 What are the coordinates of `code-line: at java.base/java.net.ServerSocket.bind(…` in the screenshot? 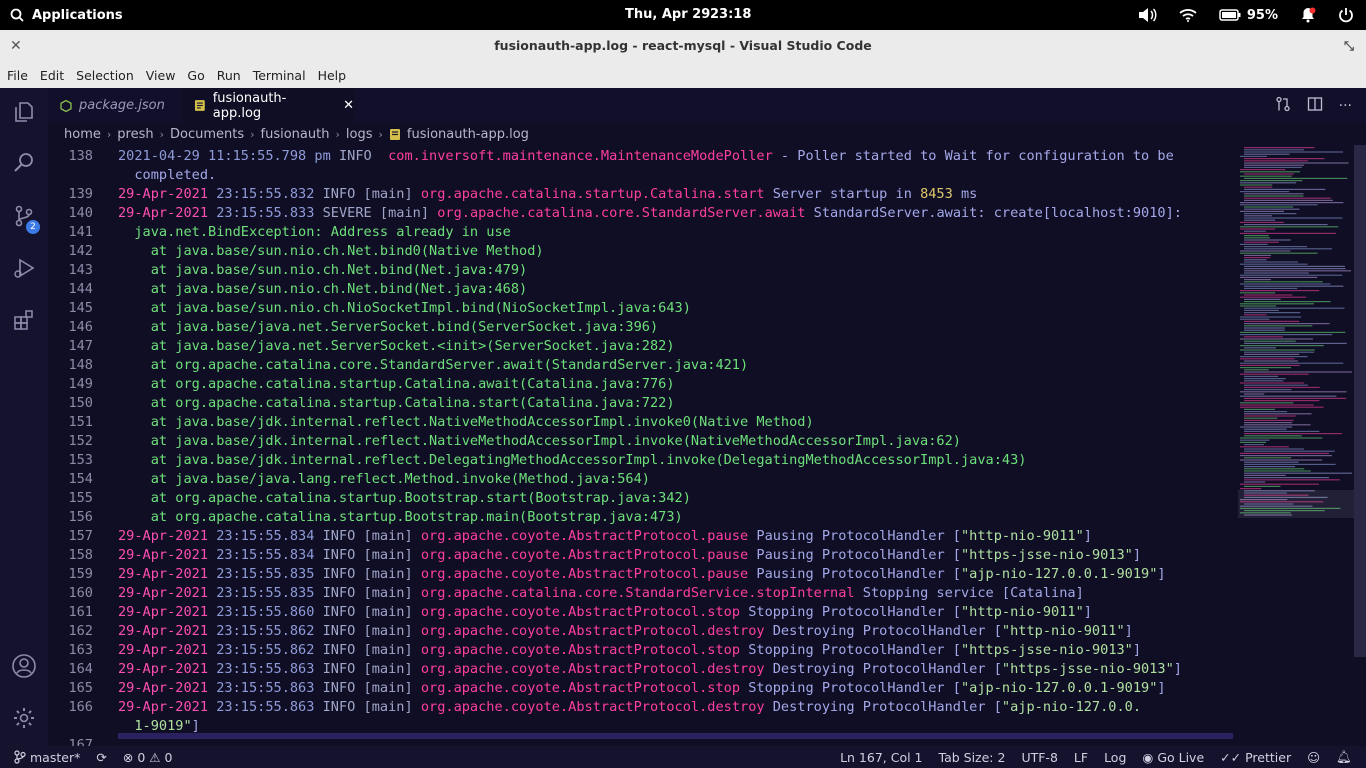 It's located at (388, 327).